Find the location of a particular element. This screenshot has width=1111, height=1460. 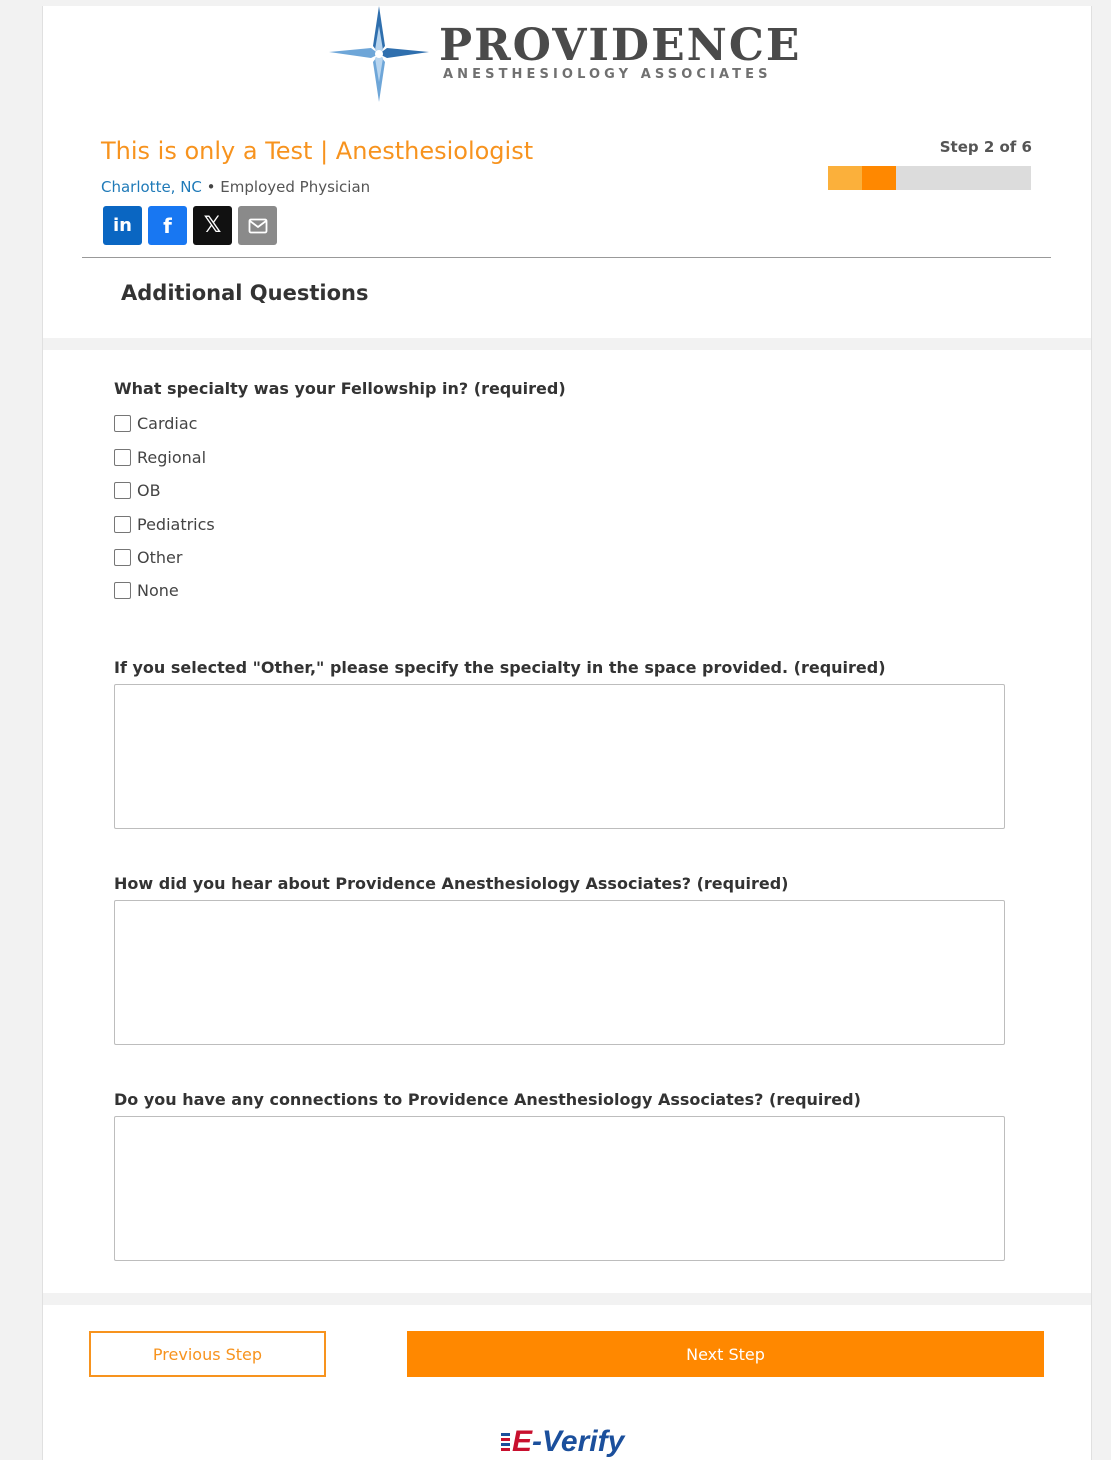

step-indicator: Step 2 of 6 is located at coordinates (985, 147).